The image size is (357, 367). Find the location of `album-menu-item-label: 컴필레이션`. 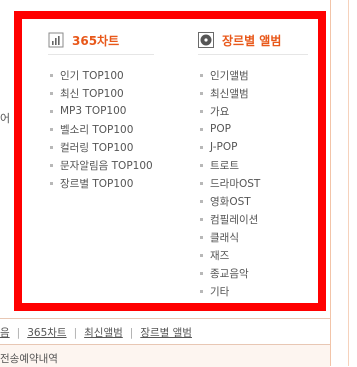

album-menu-item-label: 컴필레이션 is located at coordinates (234, 219).